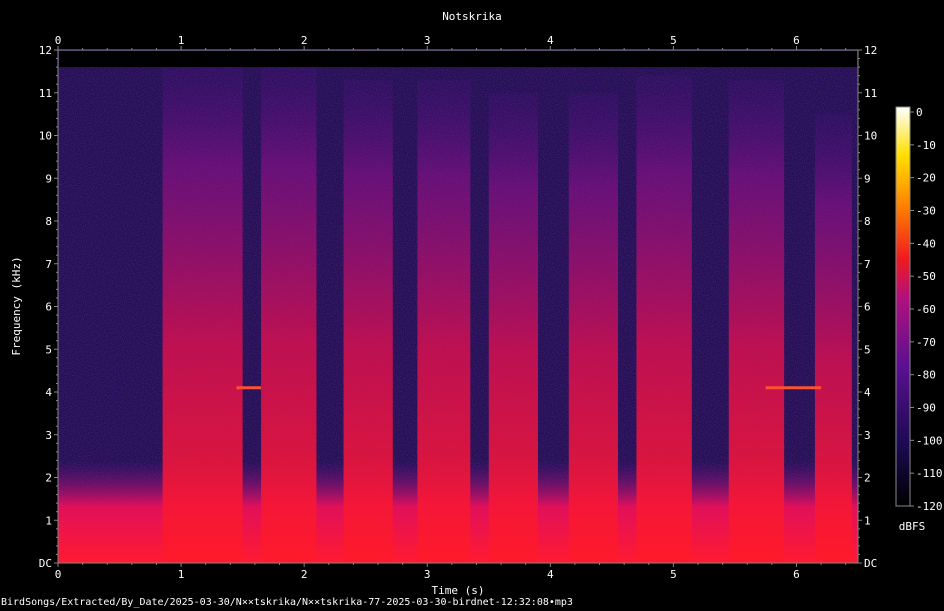  Describe the element at coordinates (867, 264) in the screenshot. I see `y-tick-label-right: 7` at that location.